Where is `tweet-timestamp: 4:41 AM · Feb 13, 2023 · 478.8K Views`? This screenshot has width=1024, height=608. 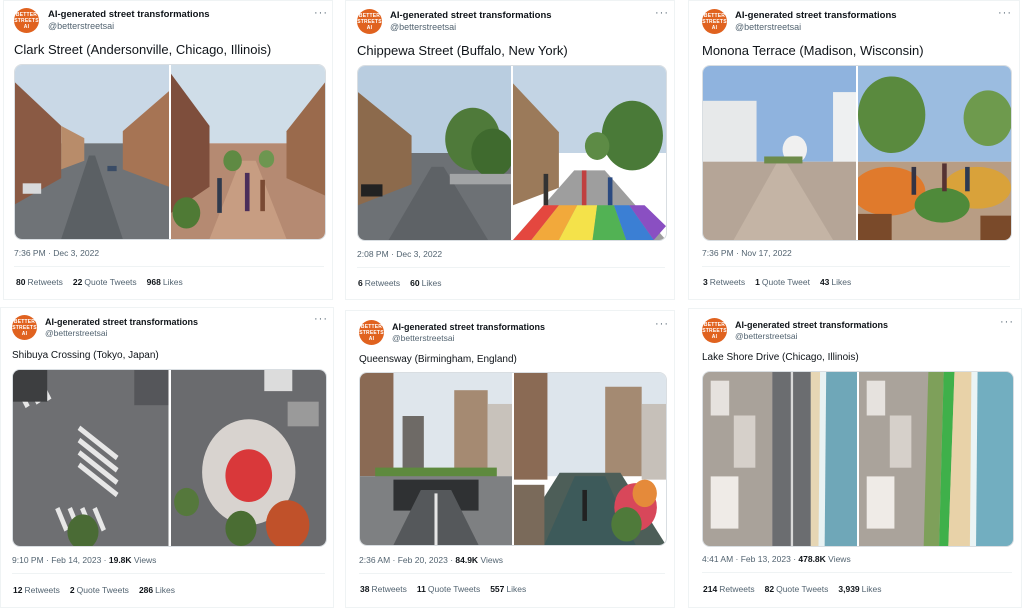 tweet-timestamp: 4:41 AM · Feb 13, 2023 · 478.8K Views is located at coordinates (776, 559).